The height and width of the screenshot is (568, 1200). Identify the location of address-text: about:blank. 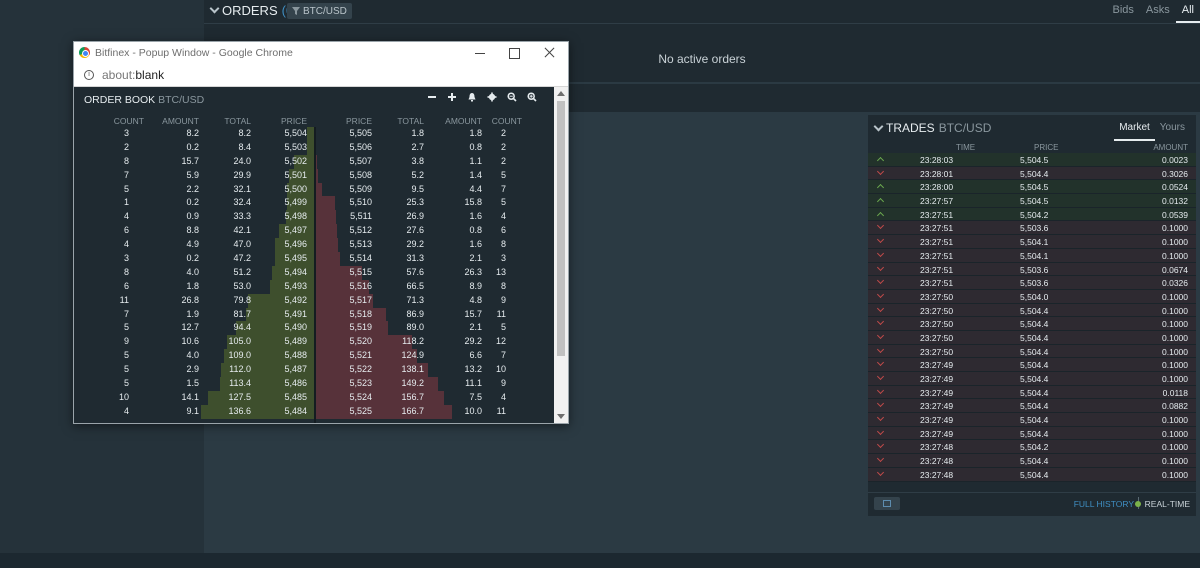
(133, 75).